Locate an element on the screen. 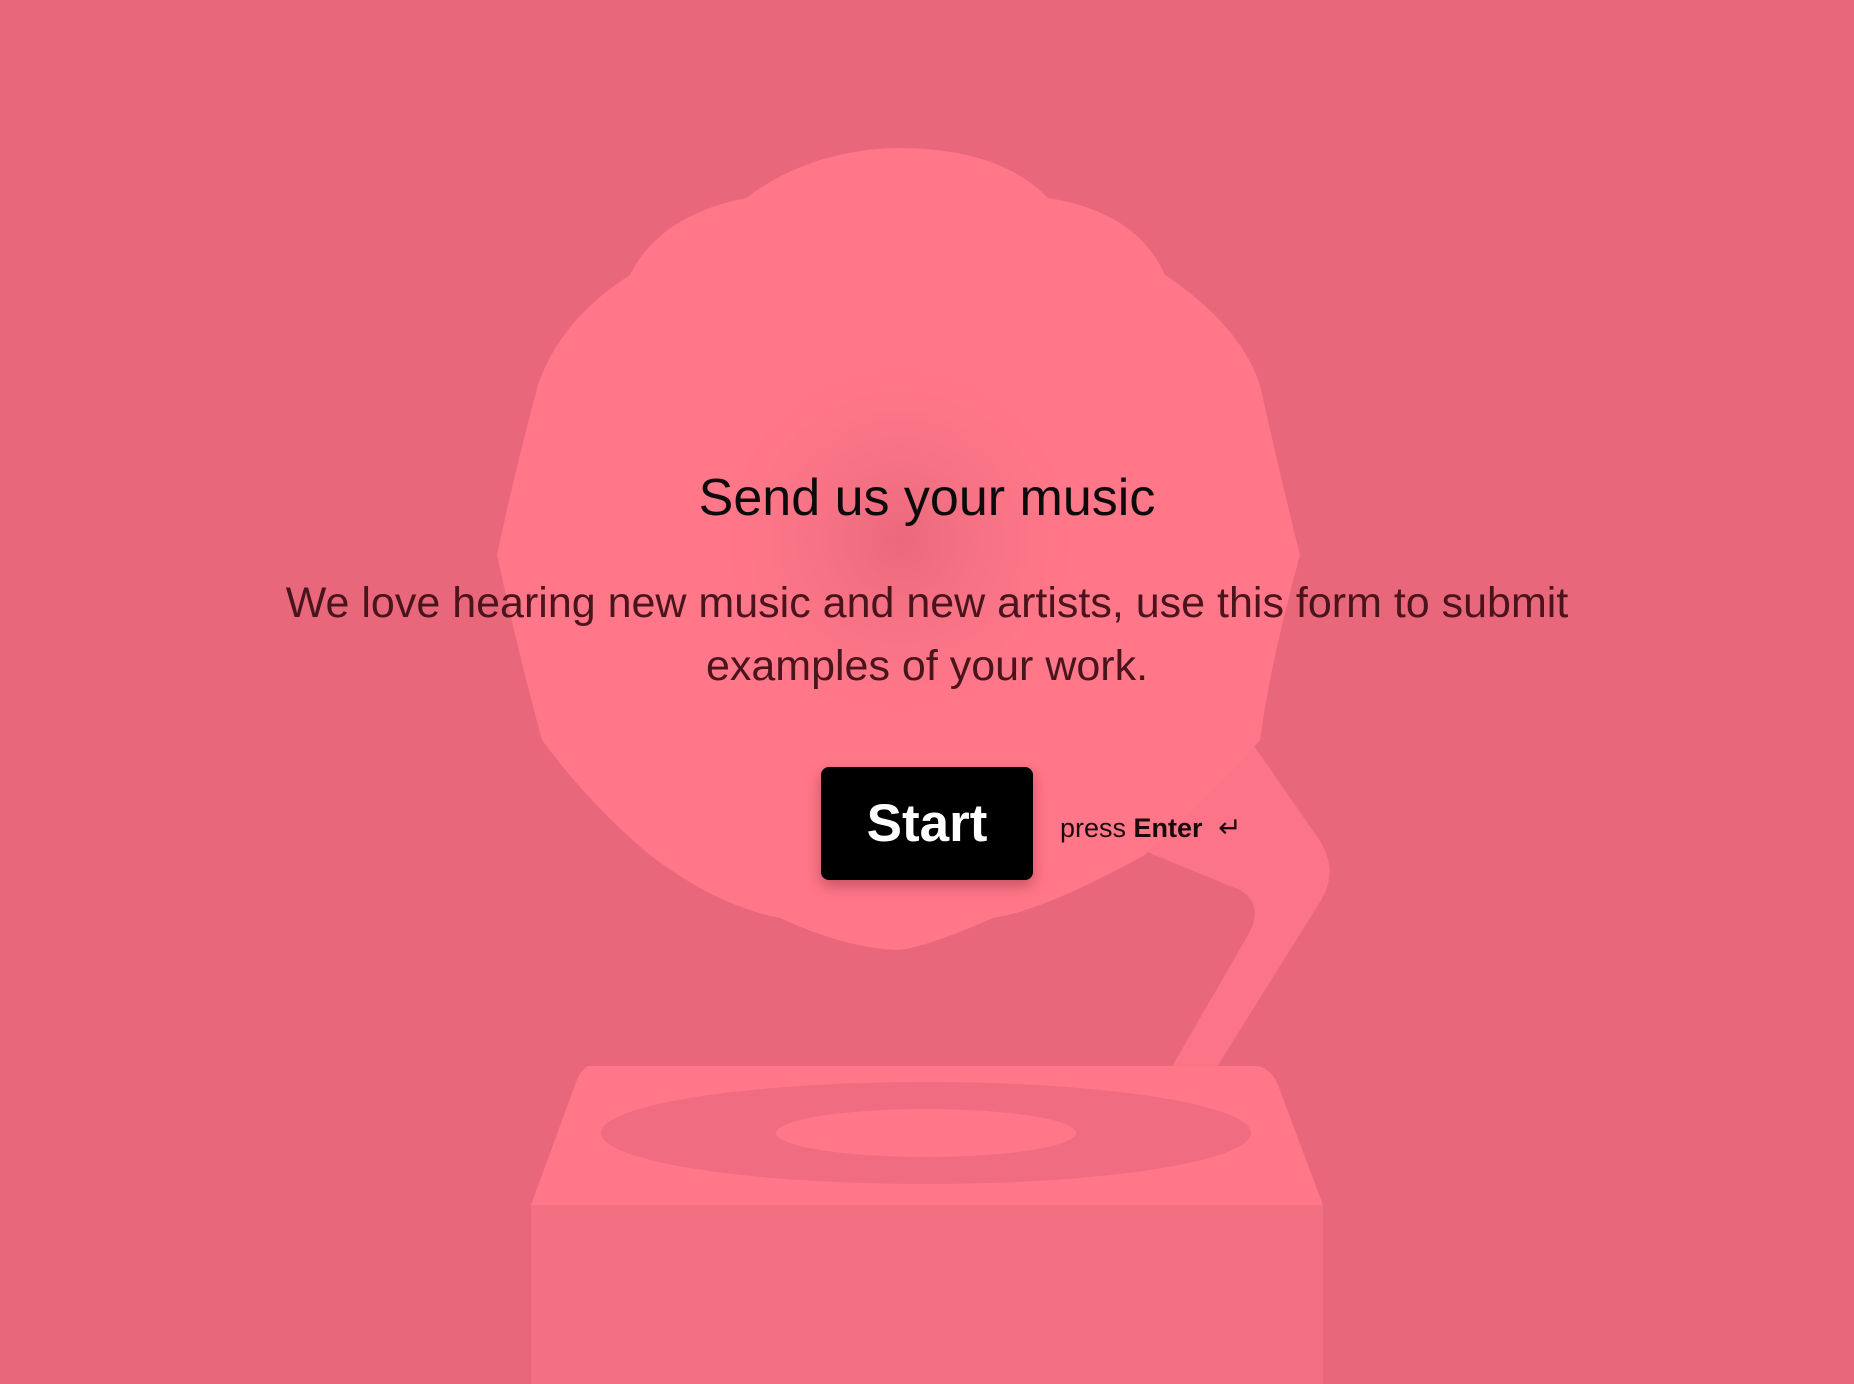 The height and width of the screenshot is (1384, 1854). start-button: Start is located at coordinates (927, 823).